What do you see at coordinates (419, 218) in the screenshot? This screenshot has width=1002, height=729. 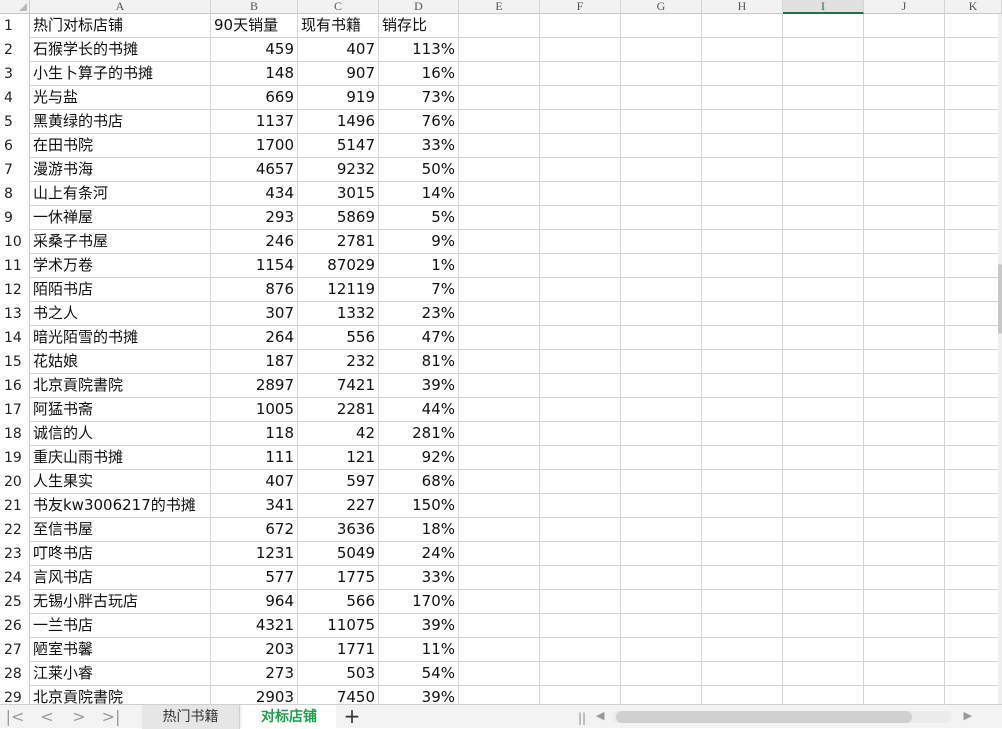 I see `cell-ratio: 5%` at bounding box center [419, 218].